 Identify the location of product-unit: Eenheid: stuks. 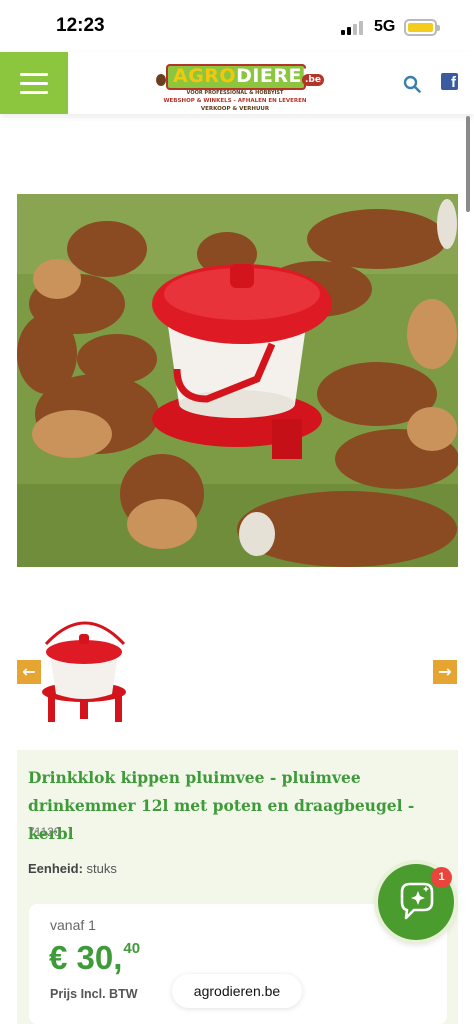
(72, 868).